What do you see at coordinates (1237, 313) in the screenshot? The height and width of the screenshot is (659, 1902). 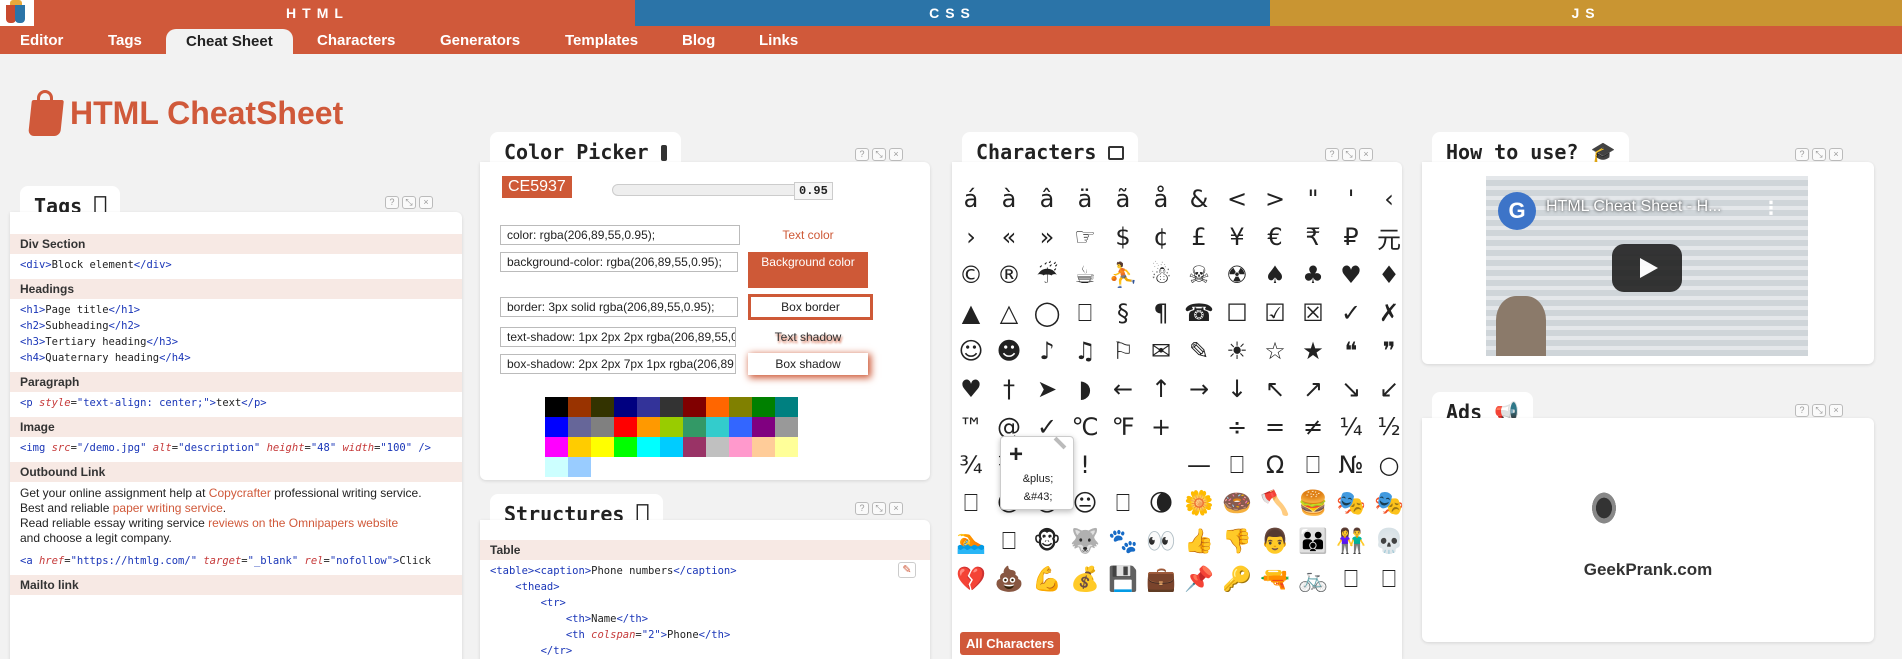 I see `character-cell: ☐` at bounding box center [1237, 313].